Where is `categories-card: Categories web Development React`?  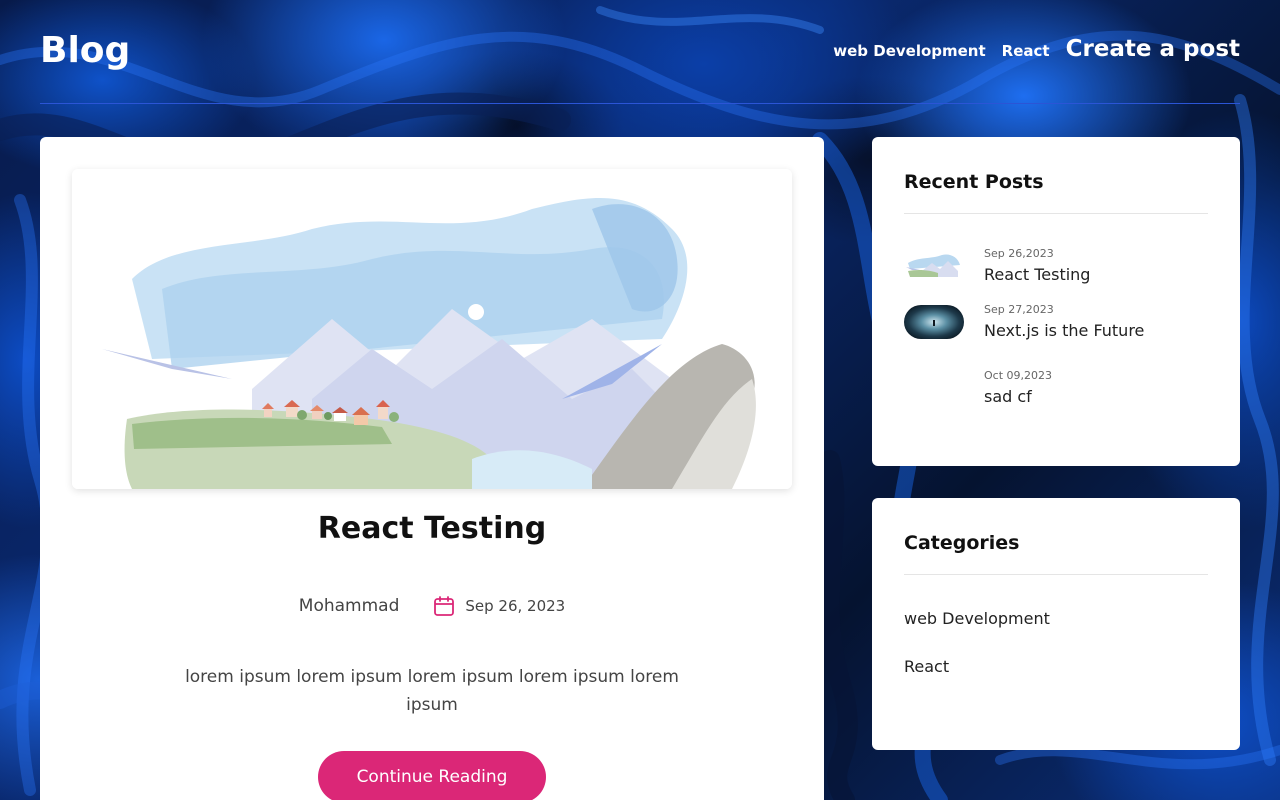
categories-card: Categories web Development React is located at coordinates (1056, 624).